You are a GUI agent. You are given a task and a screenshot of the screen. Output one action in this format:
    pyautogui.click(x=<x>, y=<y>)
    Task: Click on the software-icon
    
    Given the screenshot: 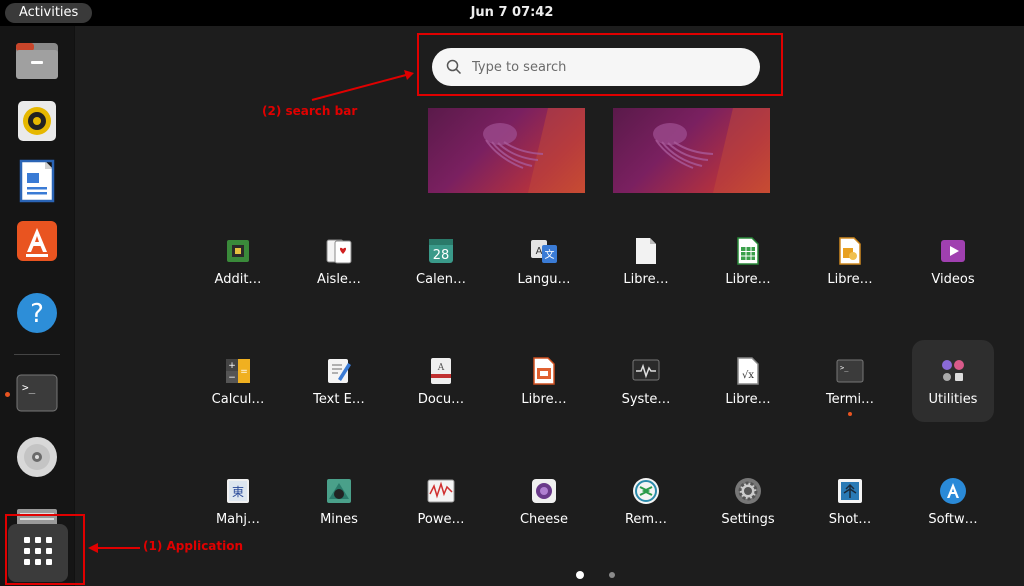 What is the action you would take?
    pyautogui.click(x=953, y=491)
    